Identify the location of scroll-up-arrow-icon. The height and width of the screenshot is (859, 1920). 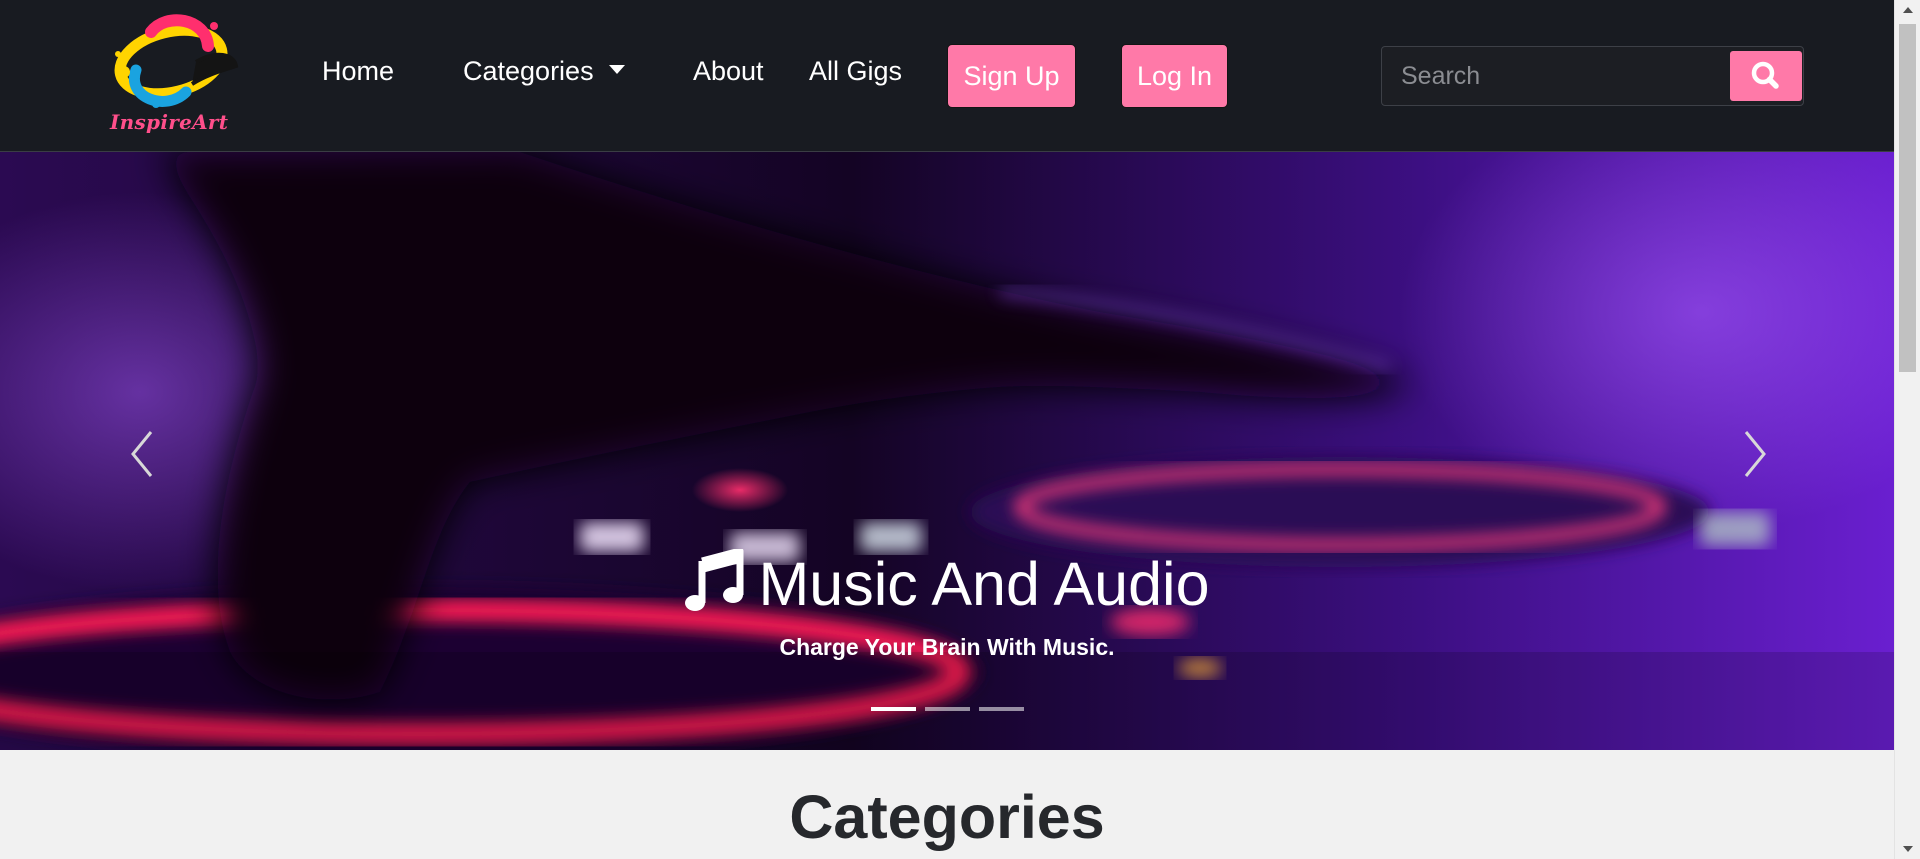
(1907, 10).